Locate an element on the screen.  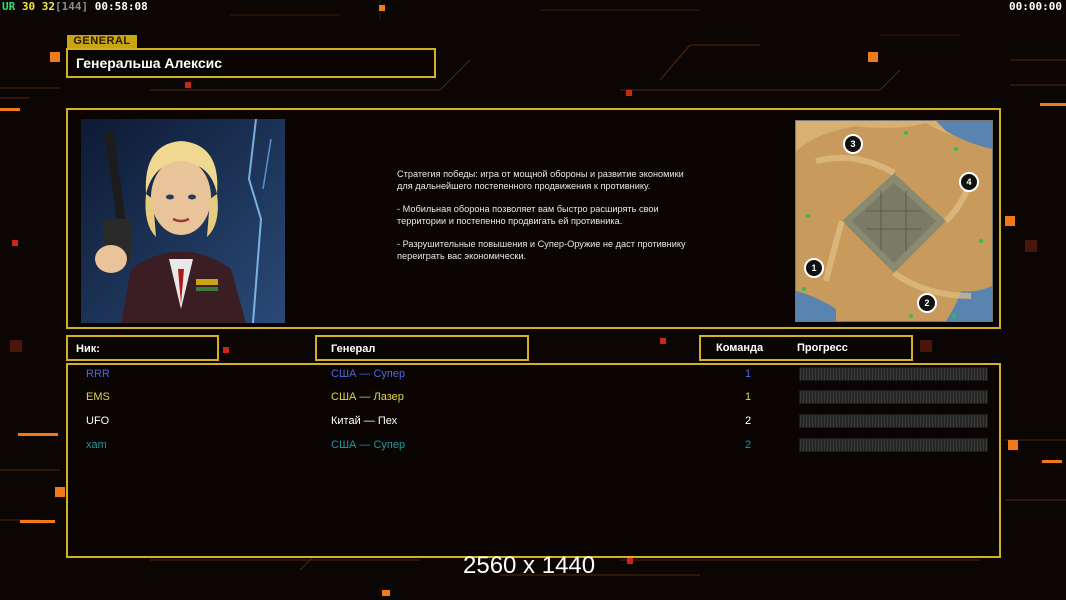
general-title-box: Генеральша Алексис is located at coordinates (251, 63).